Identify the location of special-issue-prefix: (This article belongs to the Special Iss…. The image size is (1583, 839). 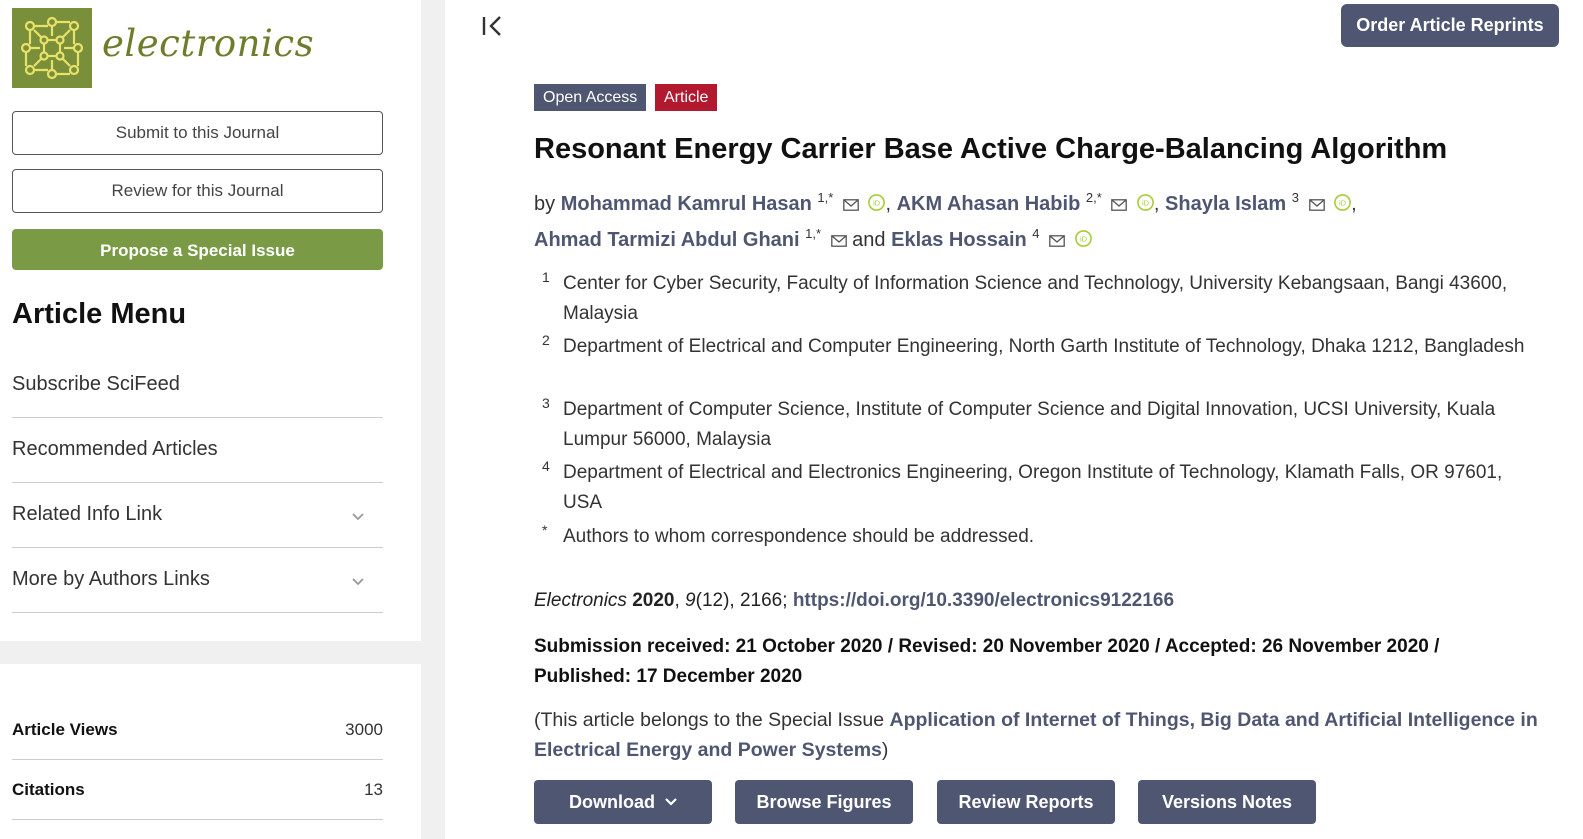
(709, 720).